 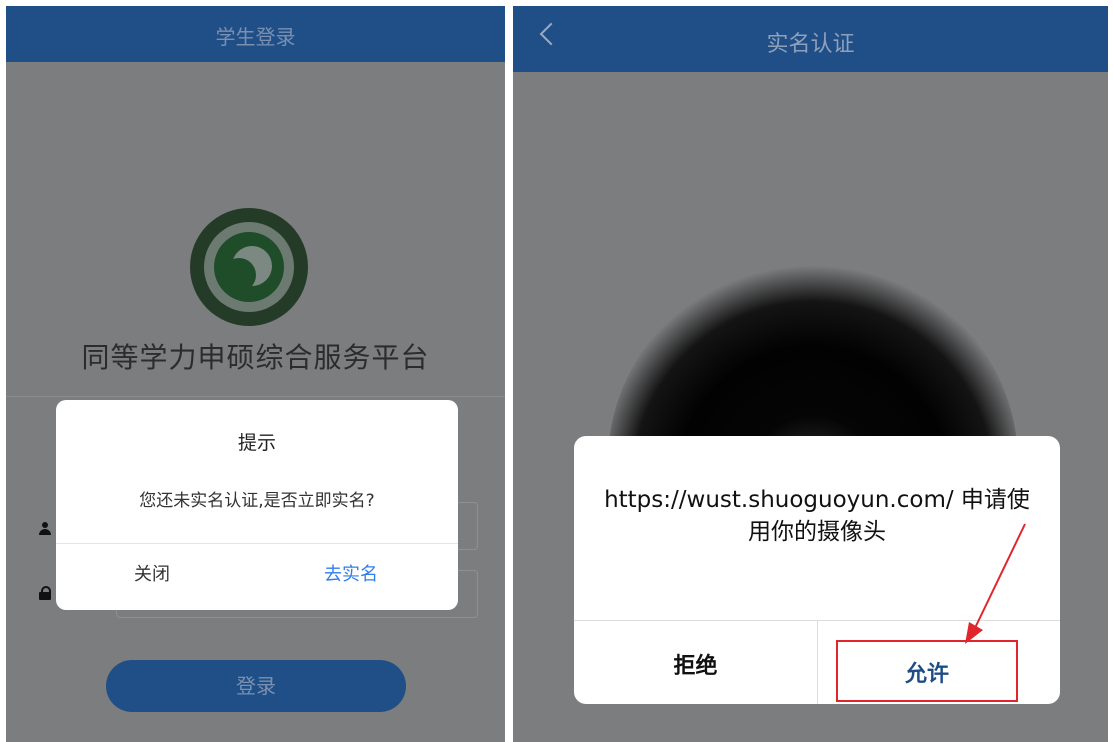 I want to click on close-button: 关闭, so click(x=152, y=573).